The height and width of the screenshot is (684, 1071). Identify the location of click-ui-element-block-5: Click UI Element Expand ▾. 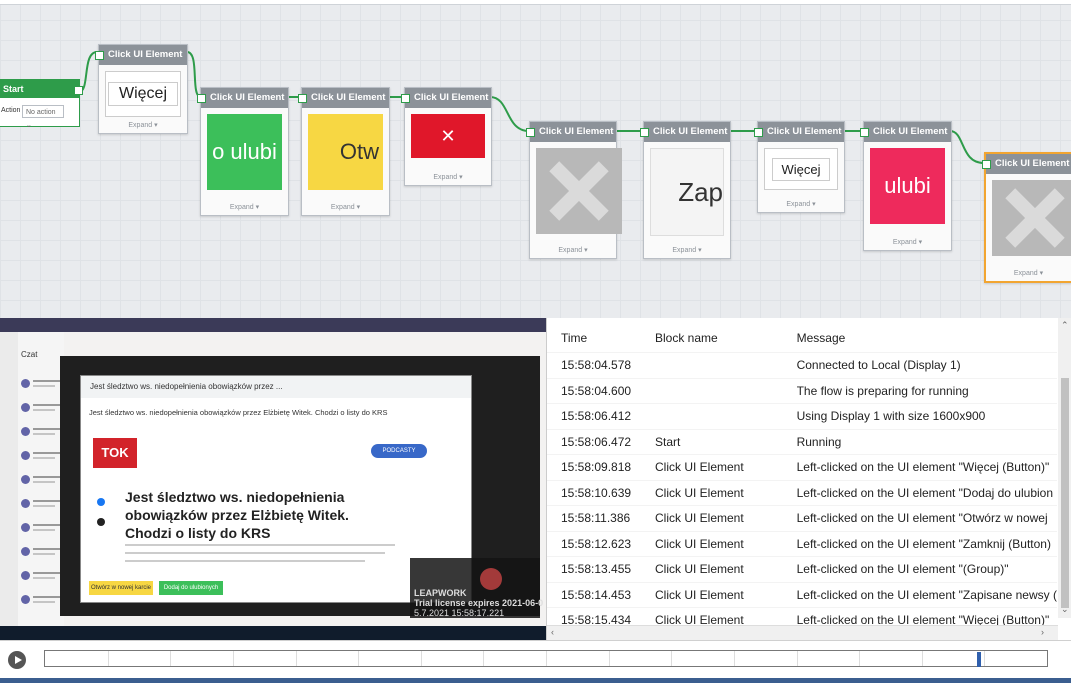
(574, 190).